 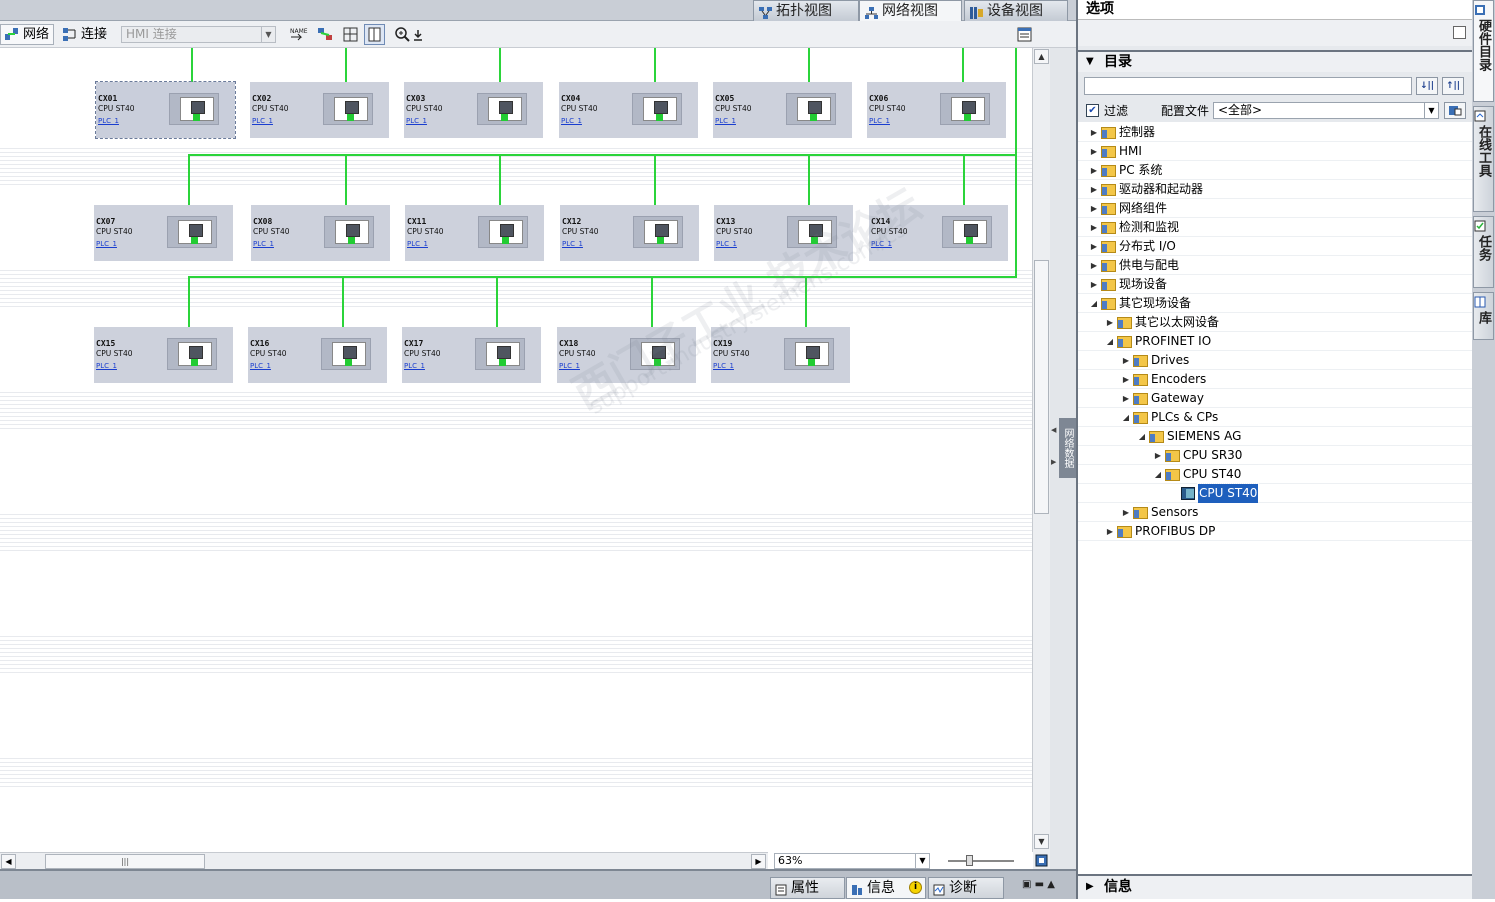 What do you see at coordinates (384, 860) in the screenshot?
I see `horizontal-scrollbar: ◀ ||| ▶` at bounding box center [384, 860].